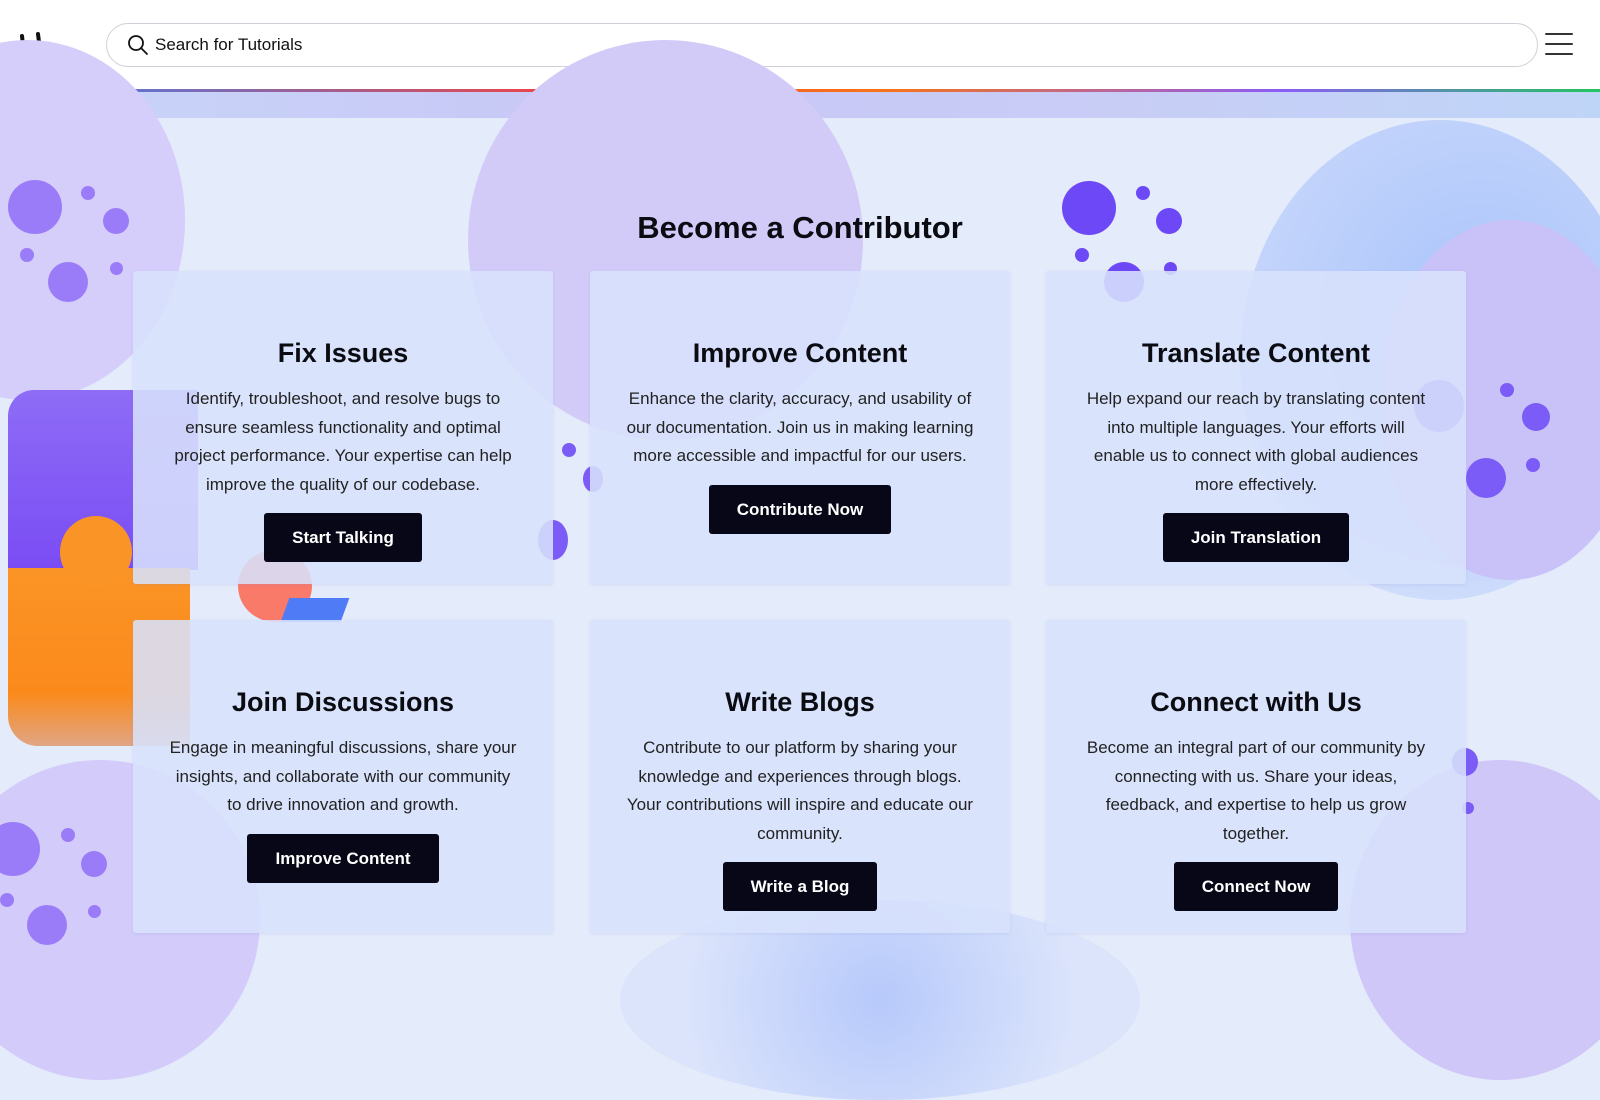 The image size is (1600, 1100). What do you see at coordinates (1256, 886) in the screenshot?
I see `connect-now-button: Connect Now` at bounding box center [1256, 886].